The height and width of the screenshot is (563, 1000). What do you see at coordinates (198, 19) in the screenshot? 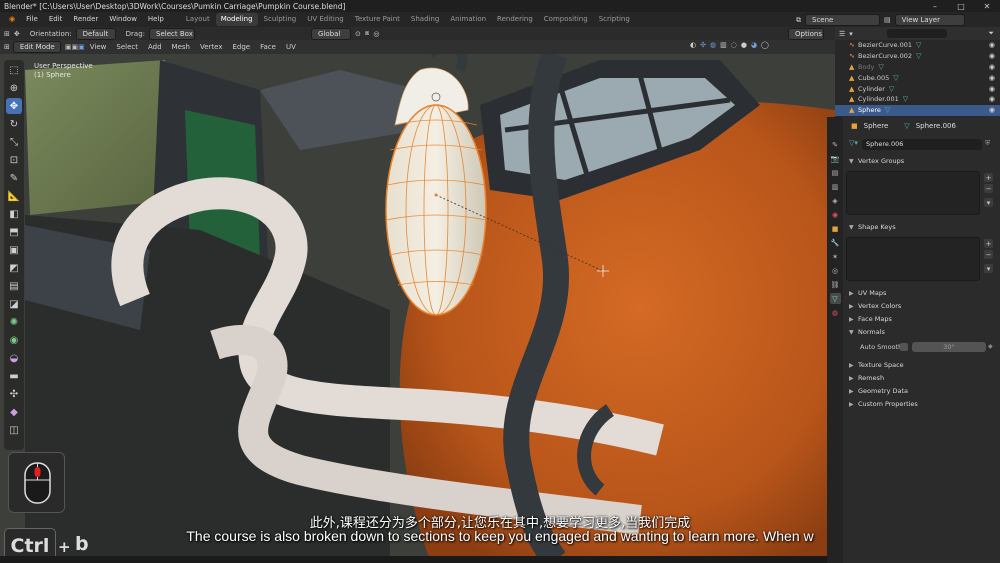
I see `tab-layout: Layout` at bounding box center [198, 19].